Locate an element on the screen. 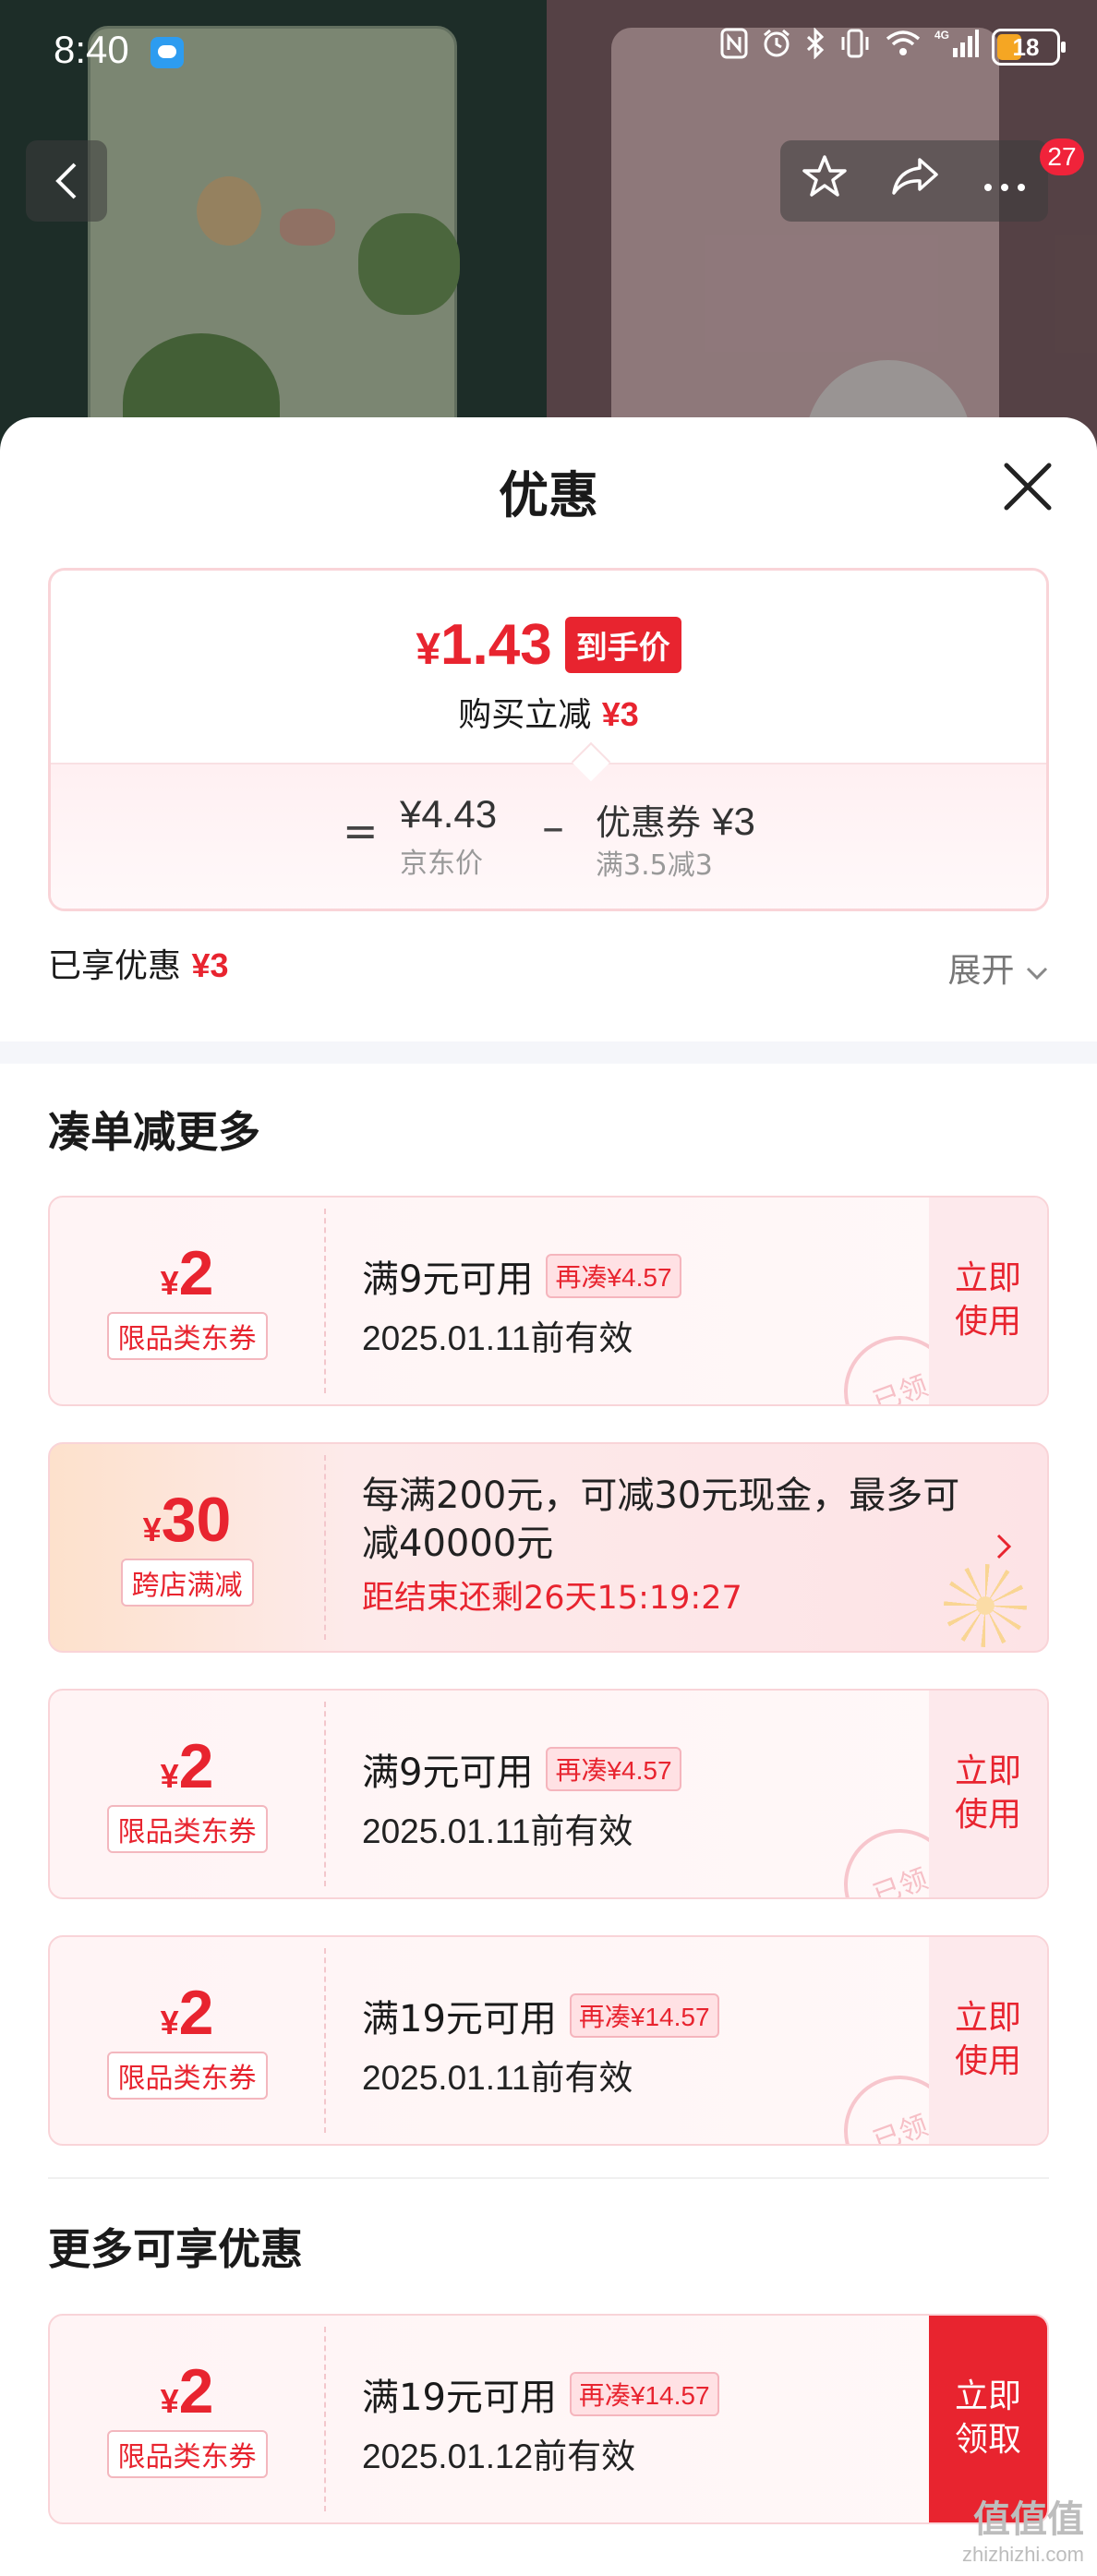 The width and height of the screenshot is (1097, 2576). watermark-logo: 值值值 is located at coordinates (1028, 2519).